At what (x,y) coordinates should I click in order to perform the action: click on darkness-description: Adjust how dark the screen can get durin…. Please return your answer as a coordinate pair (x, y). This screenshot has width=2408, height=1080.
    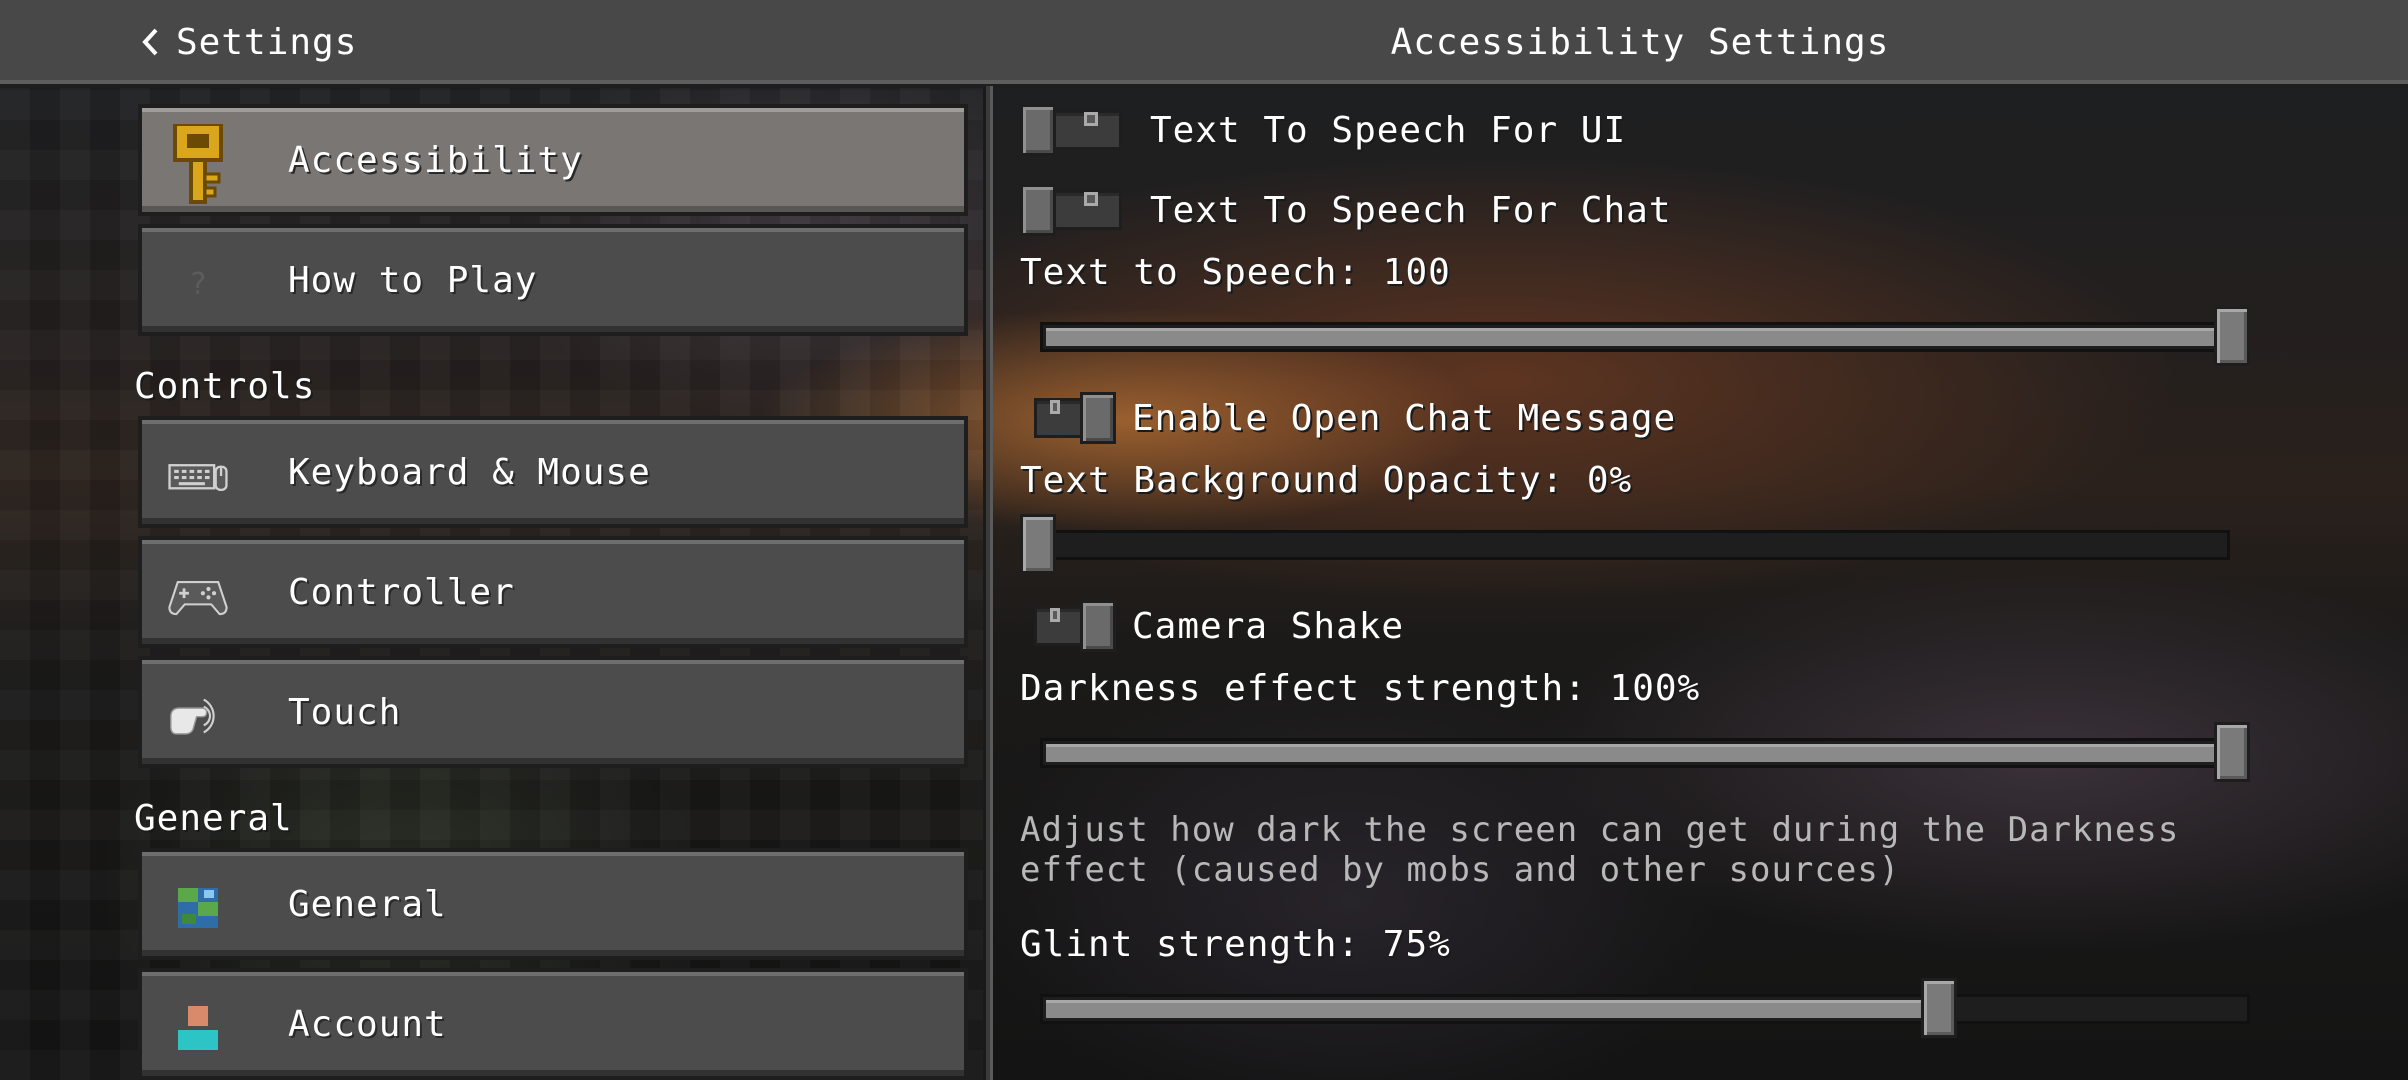
    Looking at the image, I should click on (1600, 850).